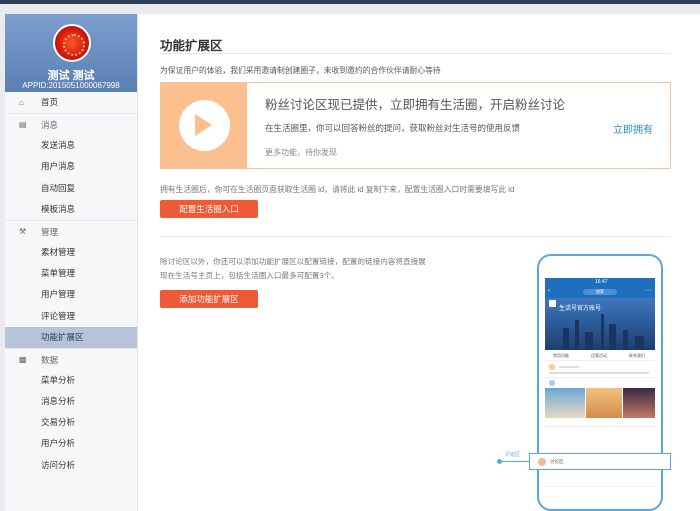 This screenshot has width=700, height=511. I want to click on message-icon: ▤, so click(23, 125).